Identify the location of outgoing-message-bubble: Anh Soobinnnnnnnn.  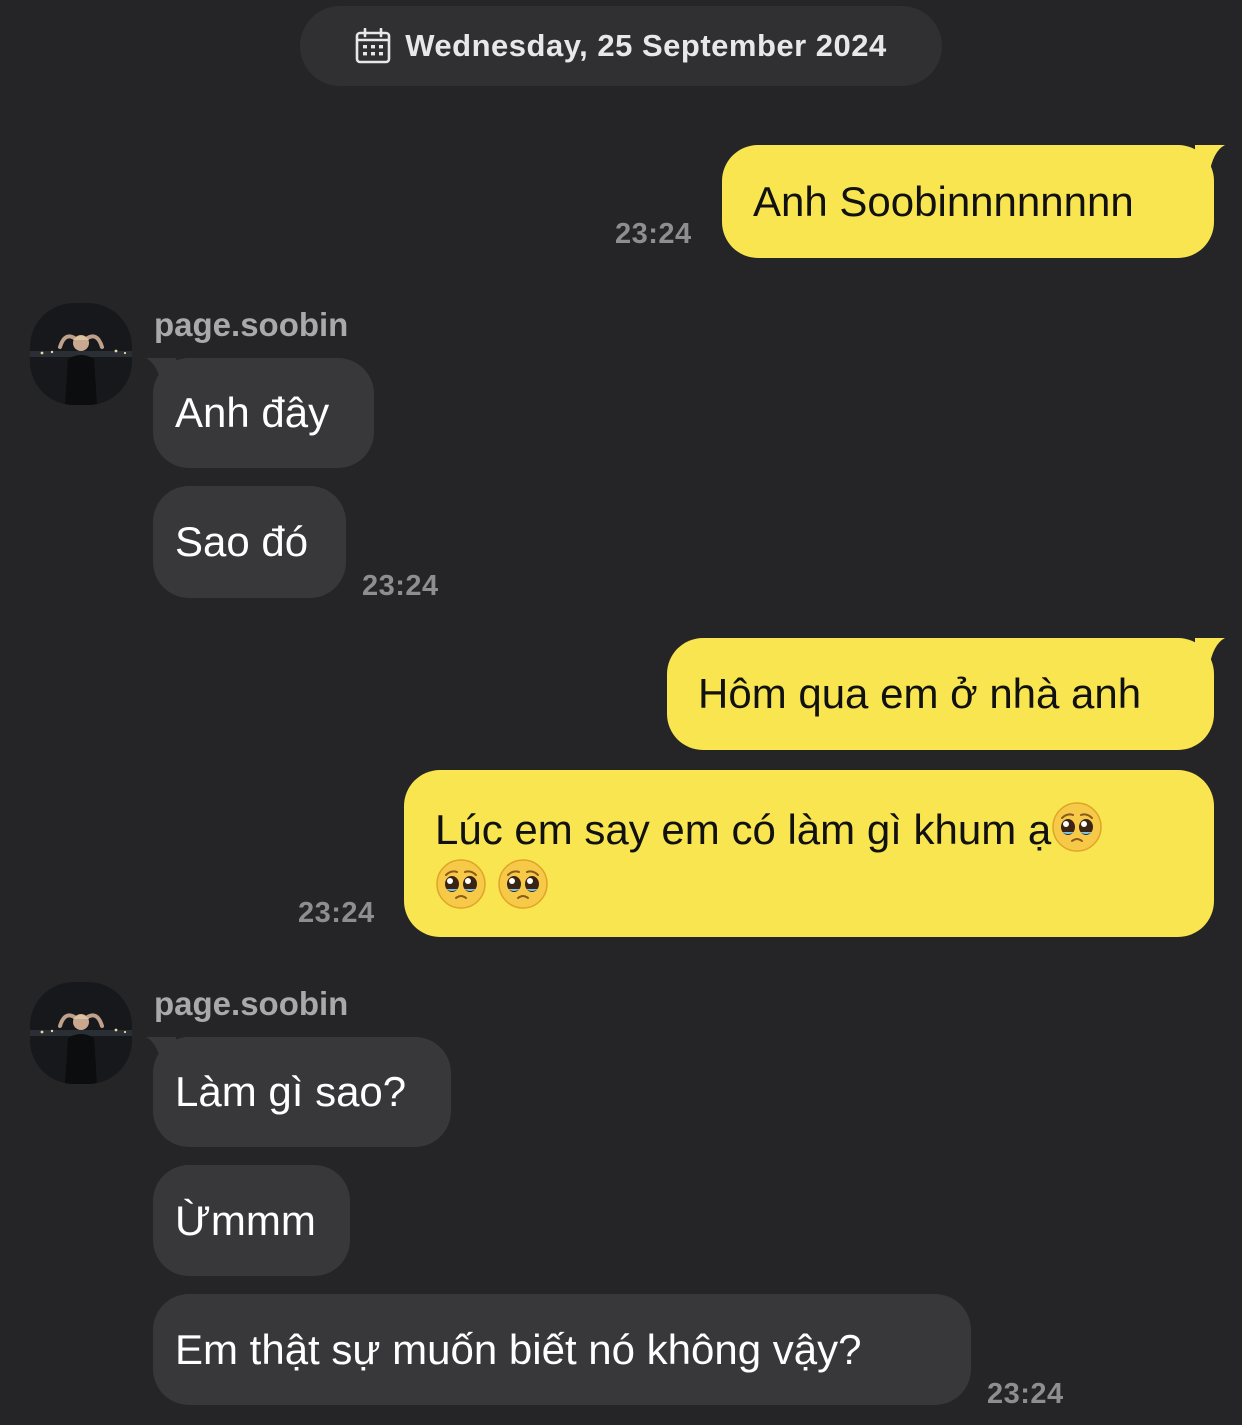
(968, 201).